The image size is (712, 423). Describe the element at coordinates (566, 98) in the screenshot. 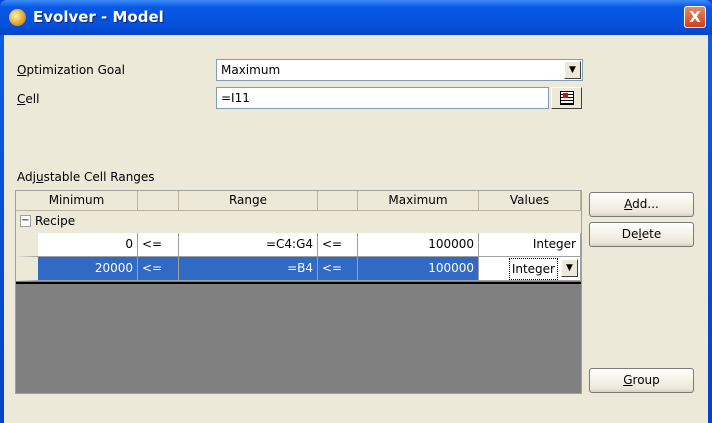

I see `cell-picker-button` at that location.